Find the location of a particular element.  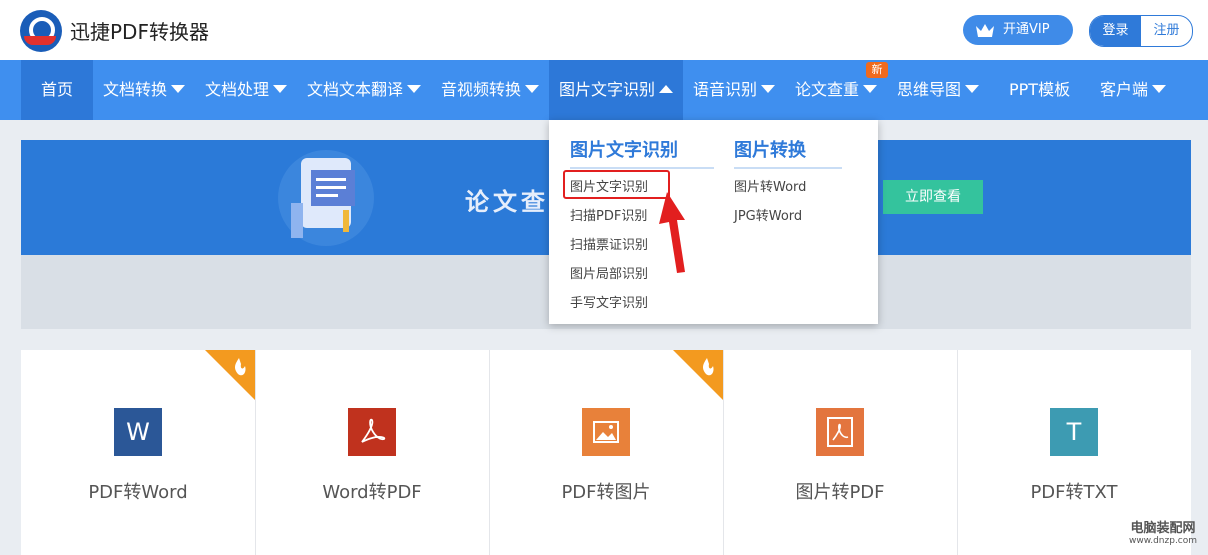

tool-word-to-pdf: Word转PDF is located at coordinates (372, 452).